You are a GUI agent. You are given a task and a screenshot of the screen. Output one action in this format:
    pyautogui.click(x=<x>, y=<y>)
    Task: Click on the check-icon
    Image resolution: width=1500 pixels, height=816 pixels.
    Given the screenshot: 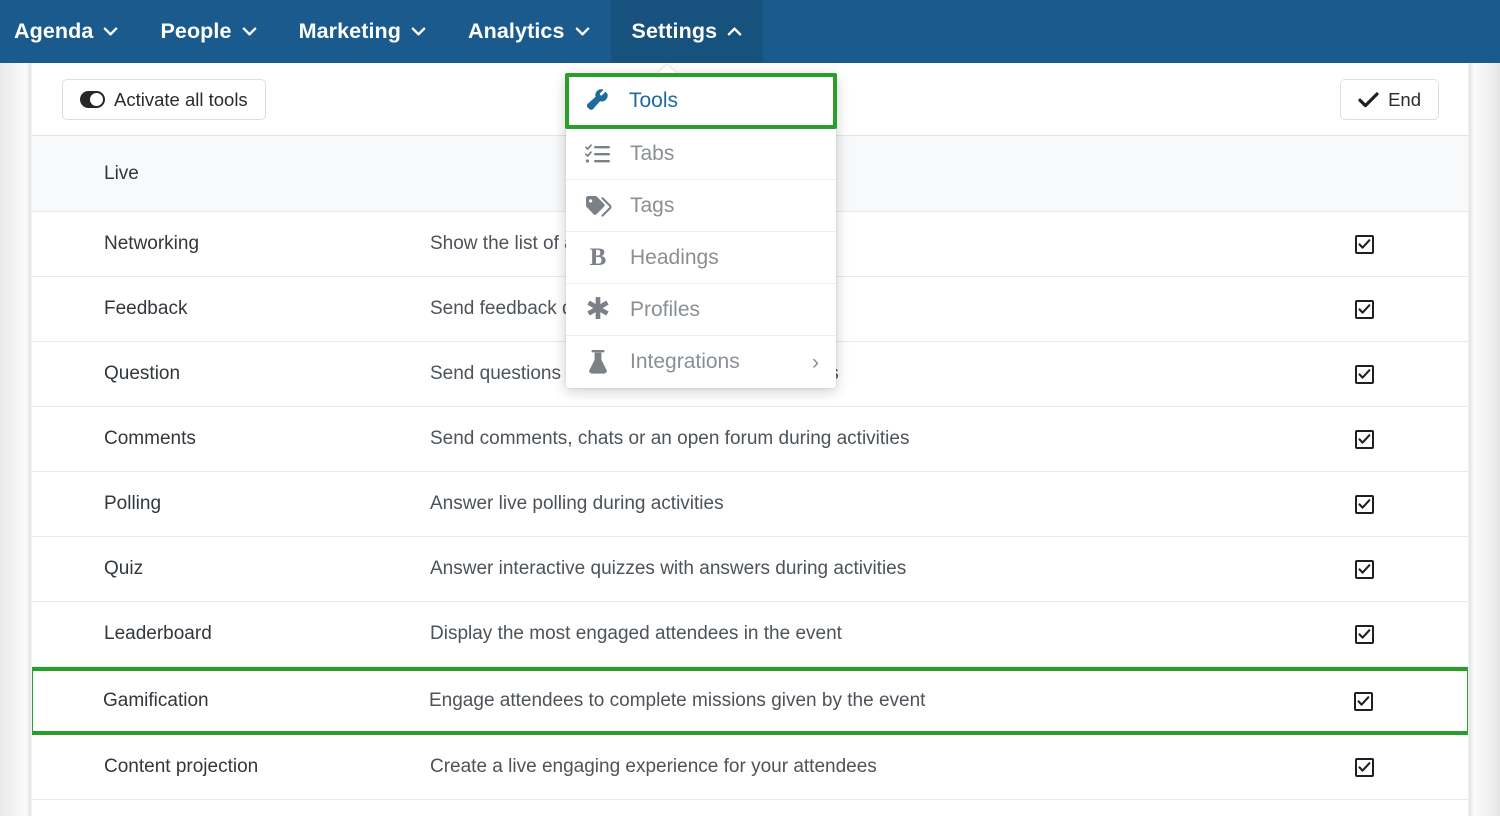 What is the action you would take?
    pyautogui.click(x=1368, y=99)
    